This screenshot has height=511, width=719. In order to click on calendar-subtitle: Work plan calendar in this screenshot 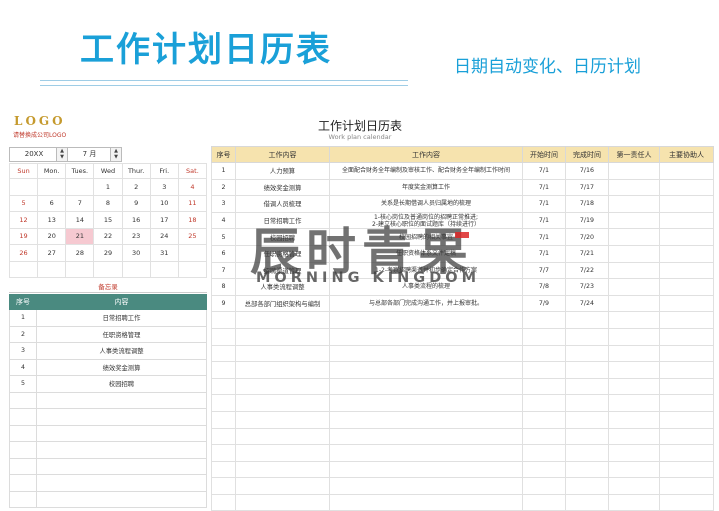, I will do `click(360, 137)`.